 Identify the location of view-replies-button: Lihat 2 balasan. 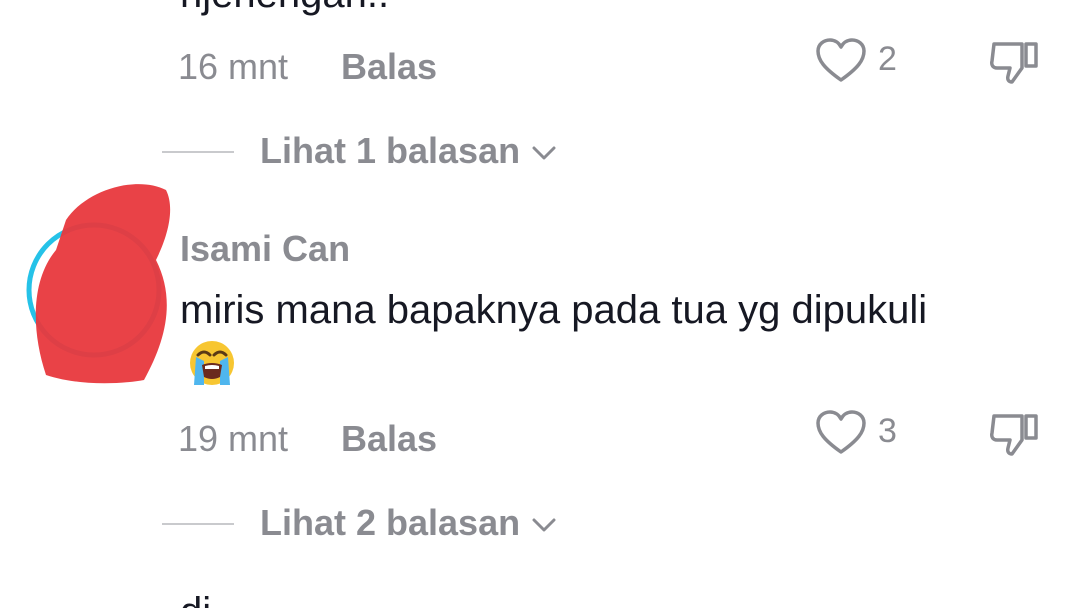
(408, 523).